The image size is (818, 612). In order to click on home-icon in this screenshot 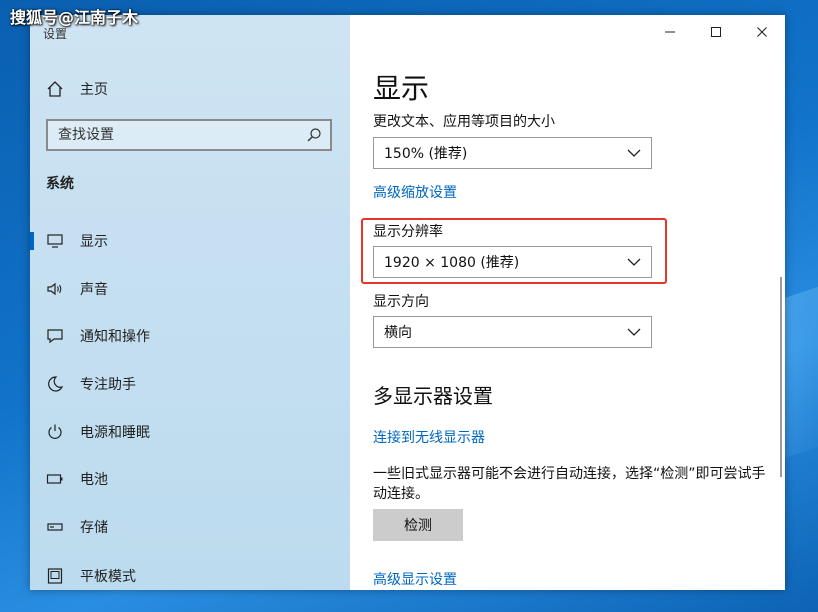, I will do `click(55, 89)`.